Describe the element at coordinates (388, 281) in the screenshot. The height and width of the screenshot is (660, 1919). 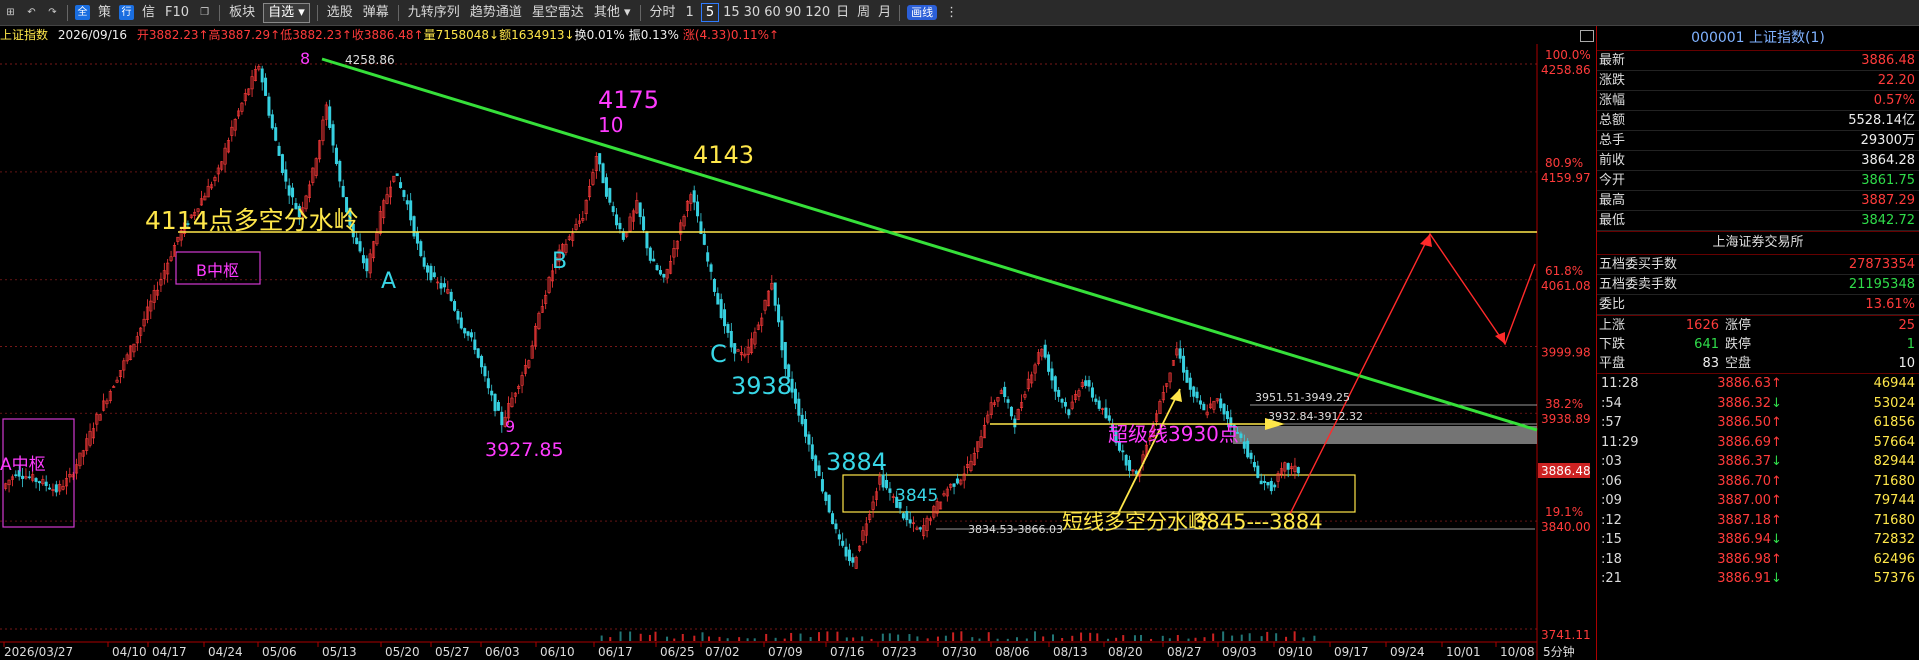
I see `wave-label-a: A` at that location.